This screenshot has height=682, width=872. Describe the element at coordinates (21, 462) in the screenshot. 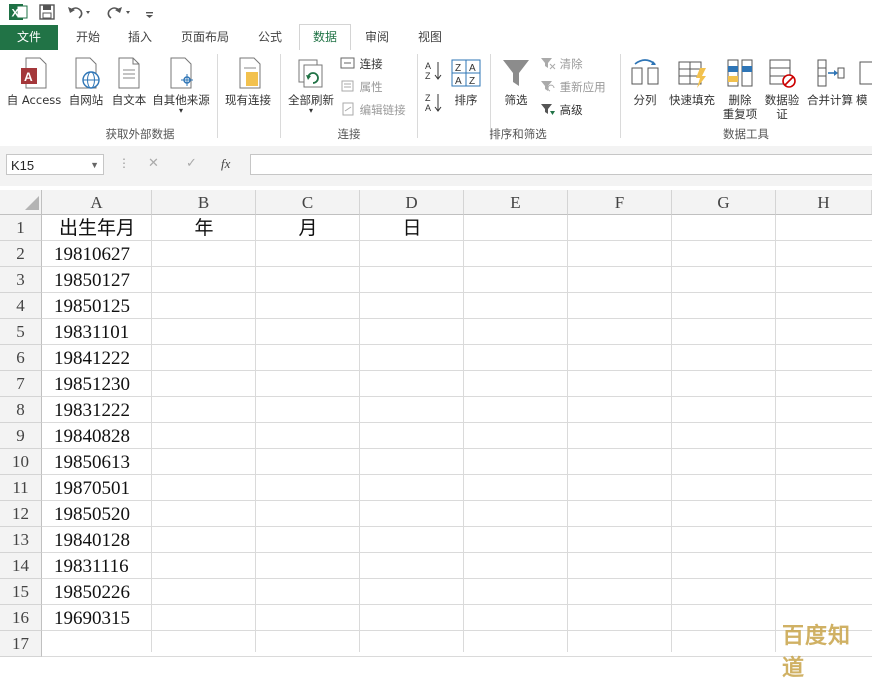

I see `row-header-10: 10` at that location.